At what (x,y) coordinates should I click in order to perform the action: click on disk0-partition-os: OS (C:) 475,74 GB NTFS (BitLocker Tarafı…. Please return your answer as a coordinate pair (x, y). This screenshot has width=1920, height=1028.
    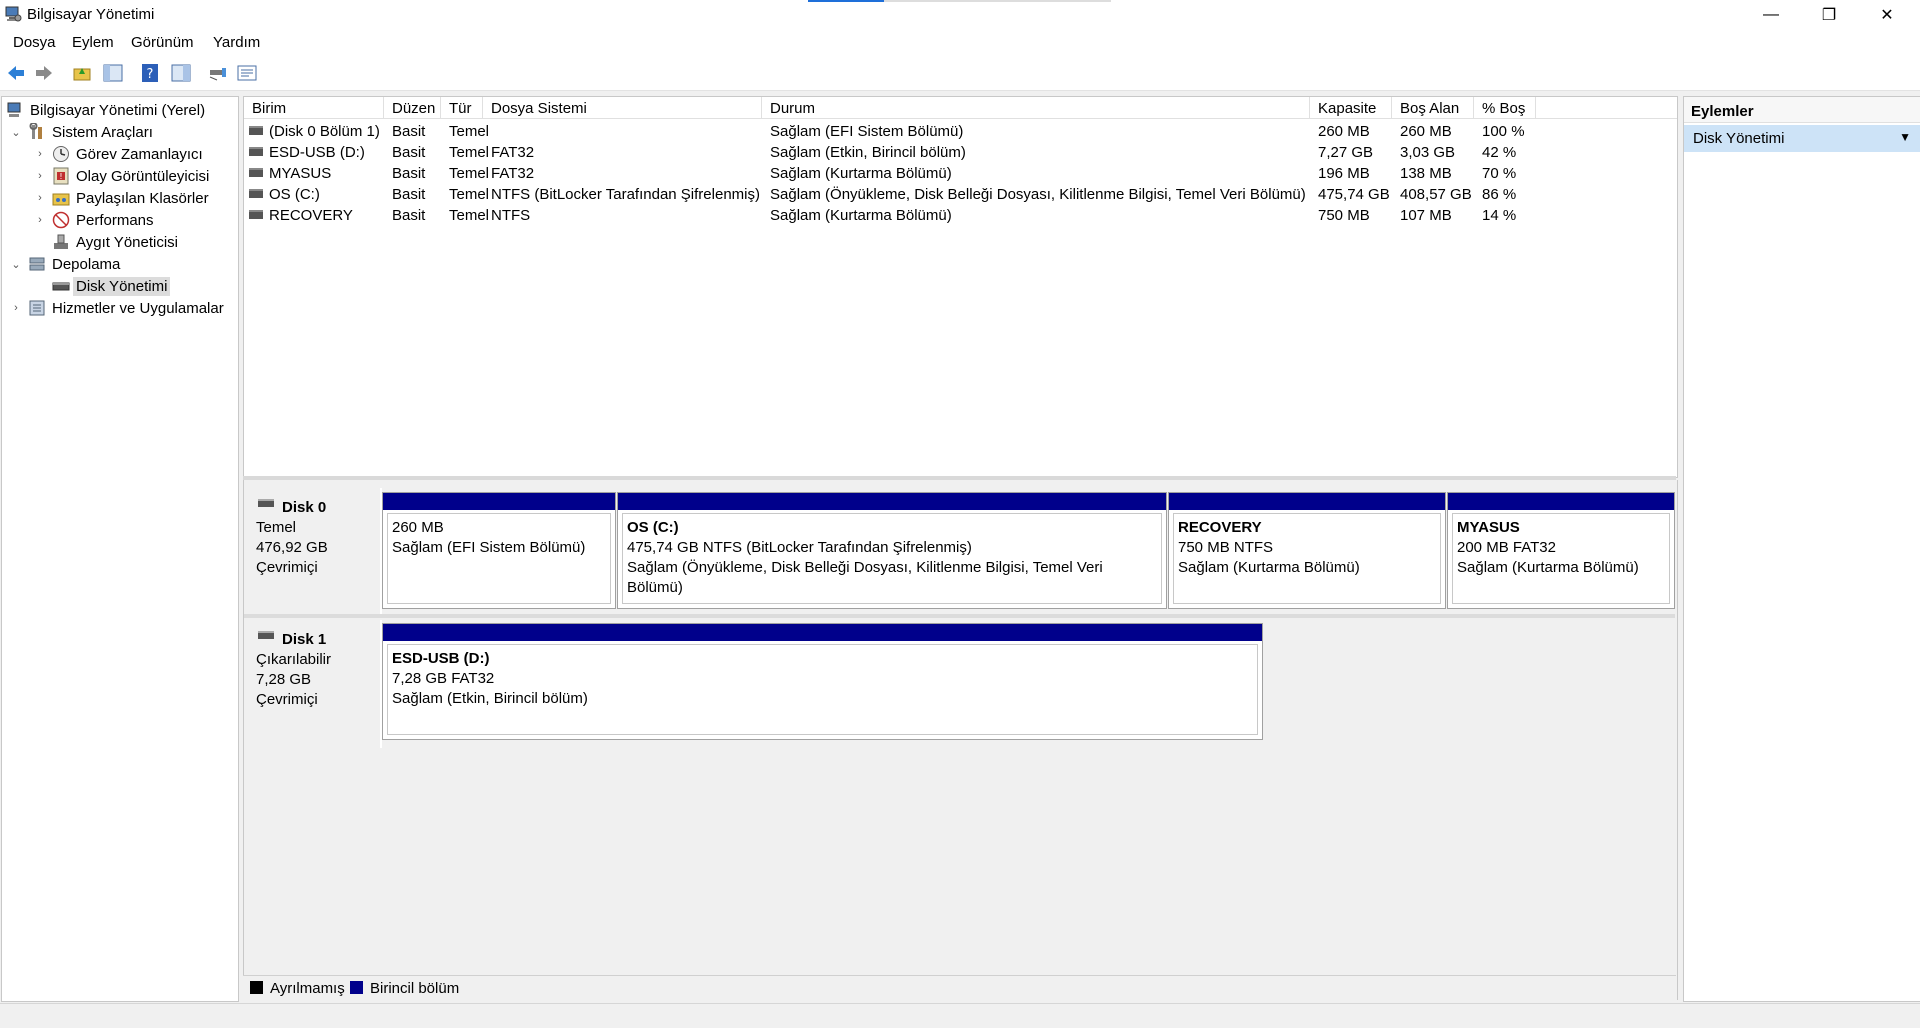
    Looking at the image, I should click on (892, 550).